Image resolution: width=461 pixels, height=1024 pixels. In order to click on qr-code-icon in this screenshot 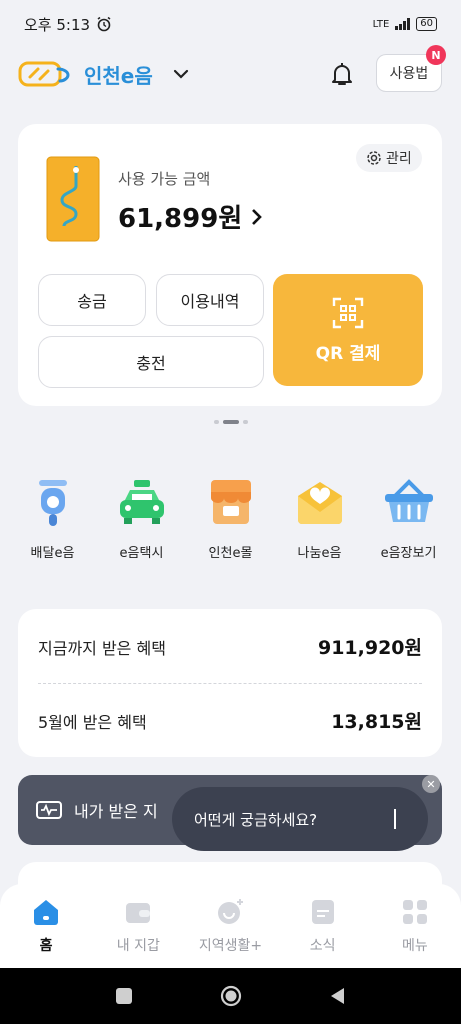, I will do `click(348, 312)`.